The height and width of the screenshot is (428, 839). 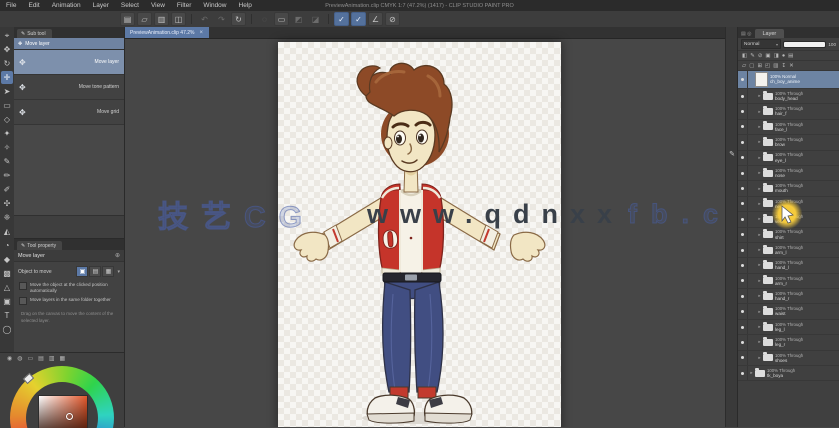 What do you see at coordinates (41, 358) in the screenshot?
I see `color-set-icon: ▤` at bounding box center [41, 358].